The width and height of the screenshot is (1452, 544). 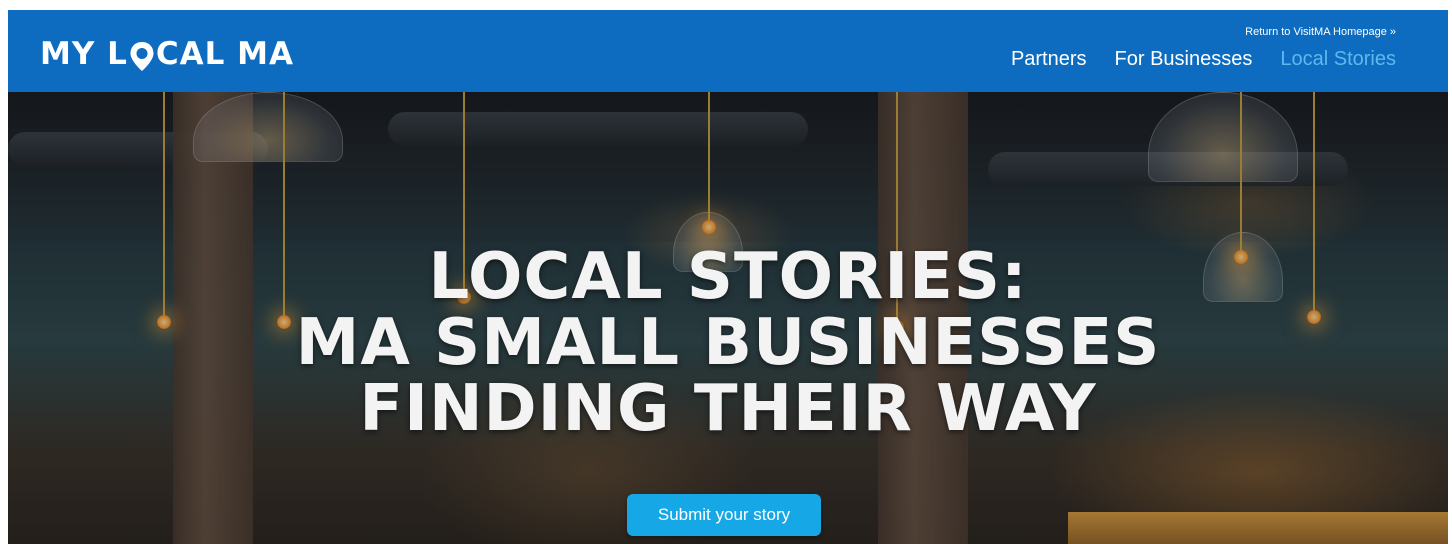 I want to click on map-pin-icon, so click(x=142, y=55).